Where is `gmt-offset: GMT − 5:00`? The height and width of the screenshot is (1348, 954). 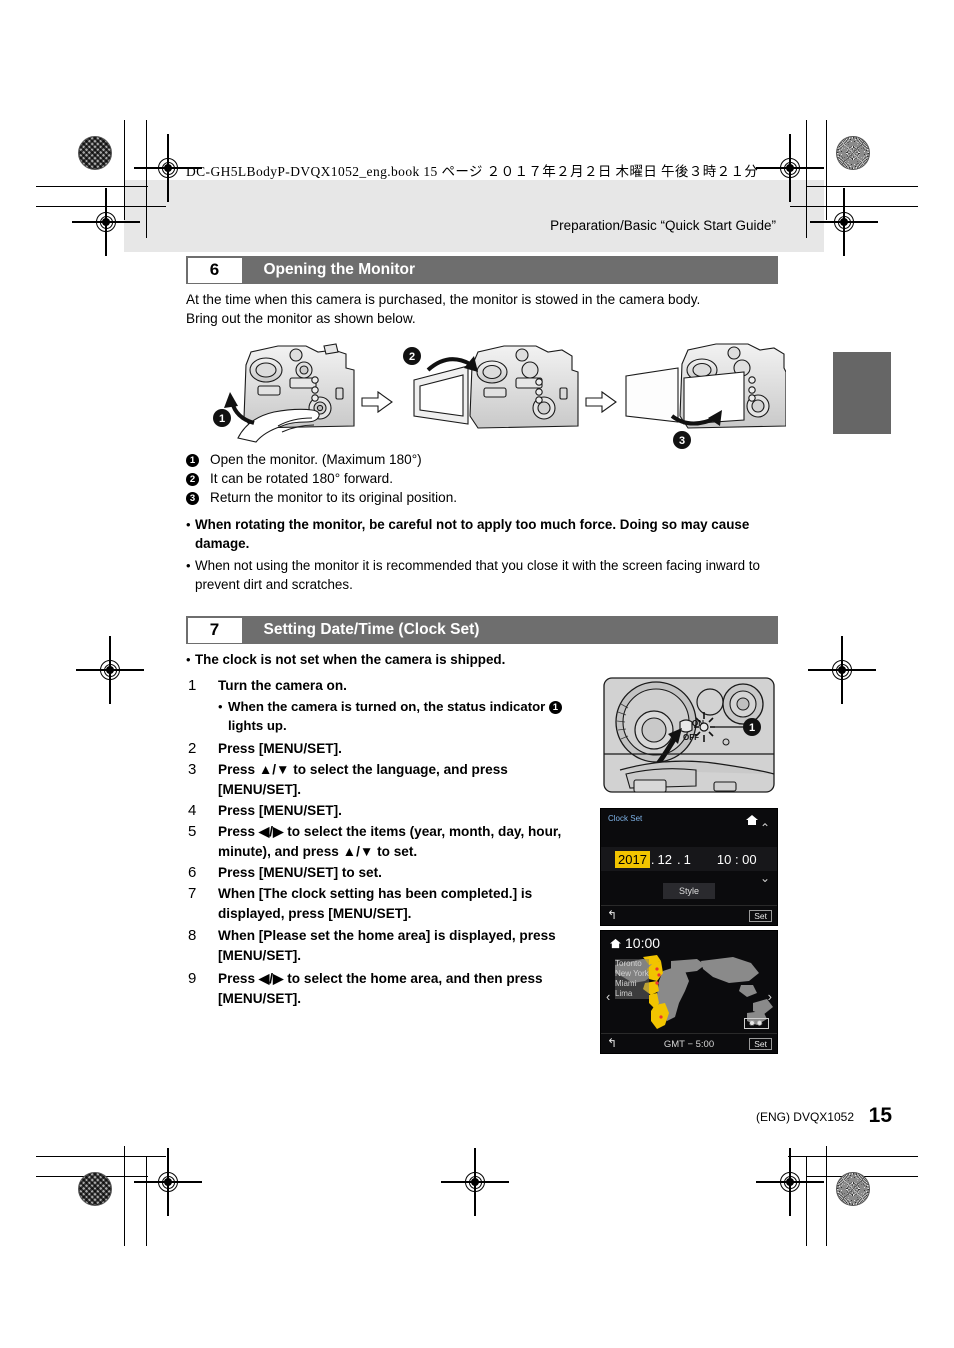 gmt-offset: GMT − 5:00 is located at coordinates (689, 1044).